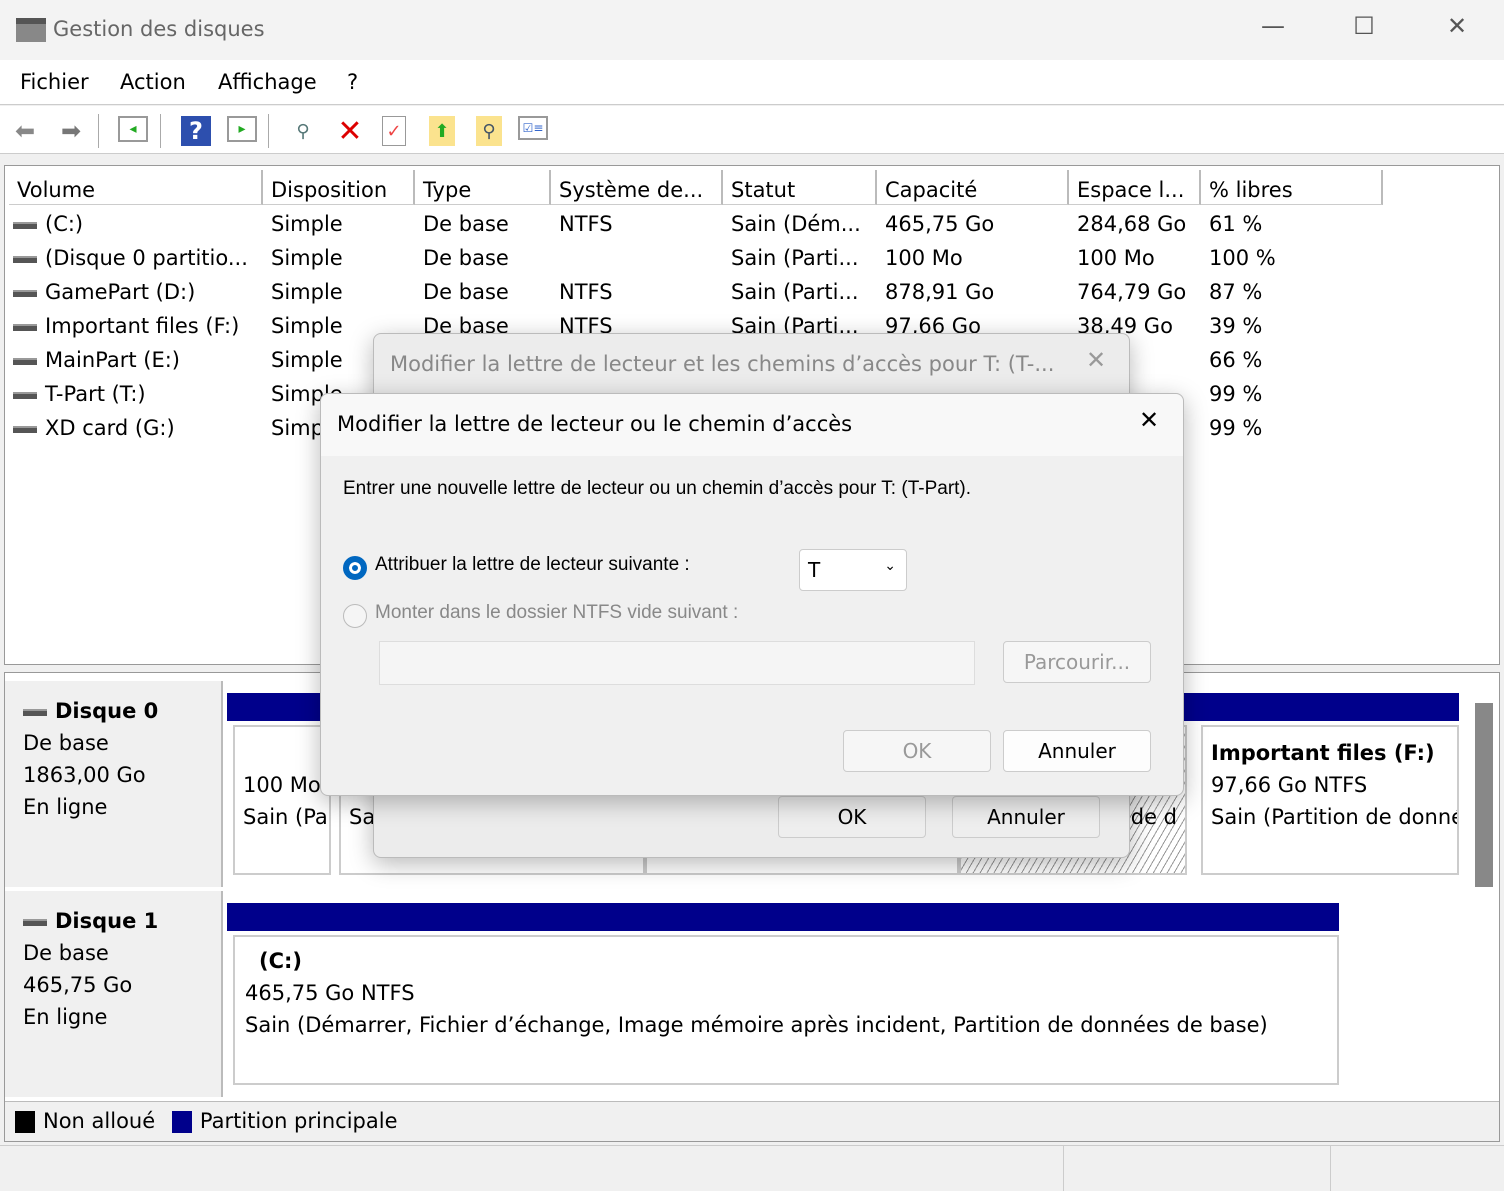 The height and width of the screenshot is (1191, 1504). I want to click on radio-assign-letter, so click(355, 568).